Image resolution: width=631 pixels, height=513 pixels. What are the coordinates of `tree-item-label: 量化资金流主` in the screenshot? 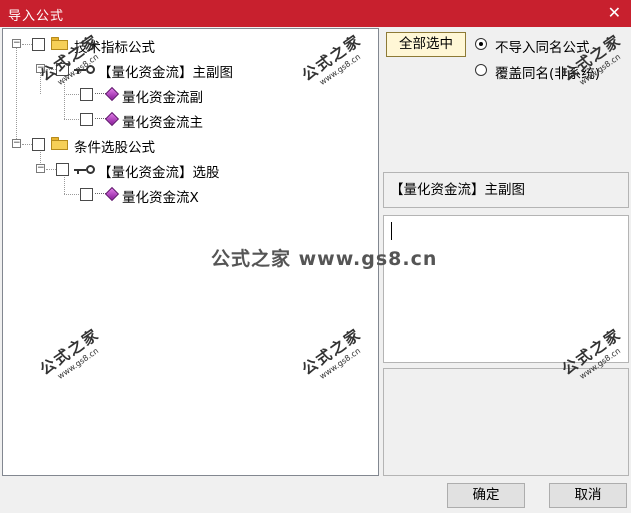 It's located at (162, 123).